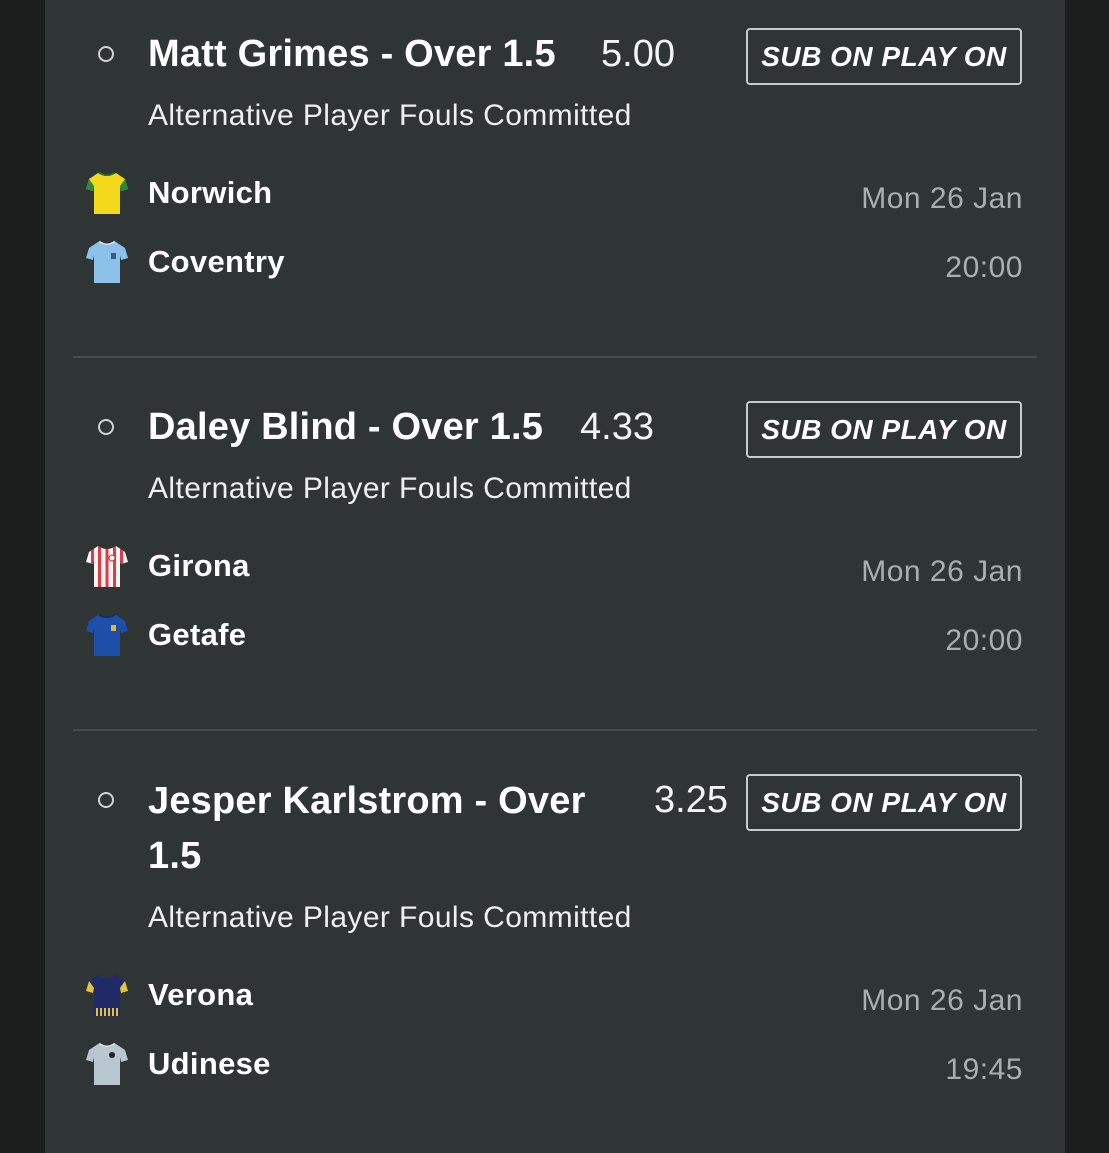 This screenshot has width=1109, height=1153. Describe the element at coordinates (346, 427) in the screenshot. I see `selection-title: Daley Blind - Over 1.5` at that location.